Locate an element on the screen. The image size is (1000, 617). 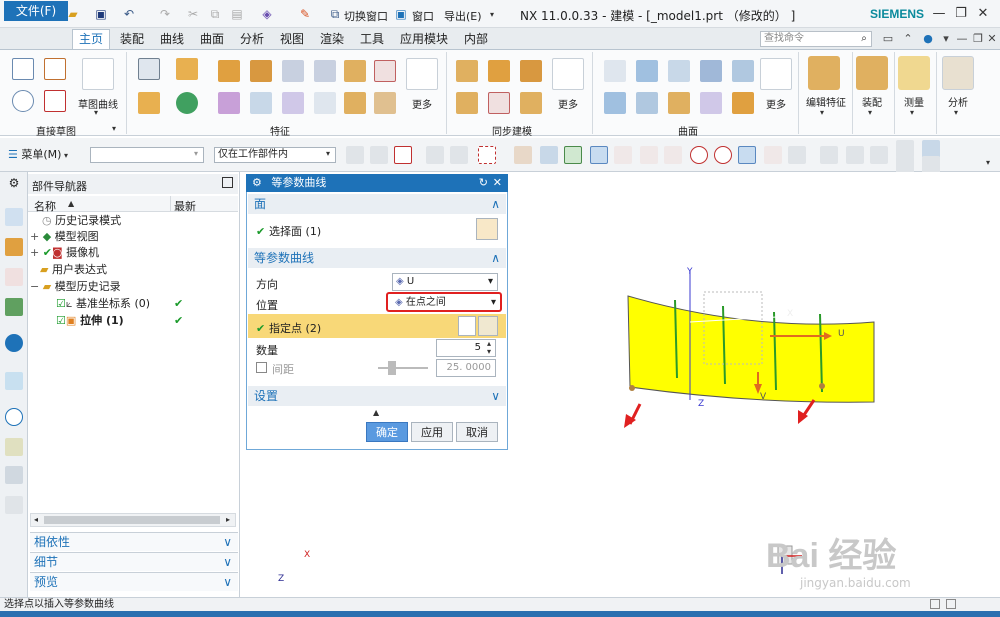
navigator-maximize-icon is located at coordinates (227, 182).